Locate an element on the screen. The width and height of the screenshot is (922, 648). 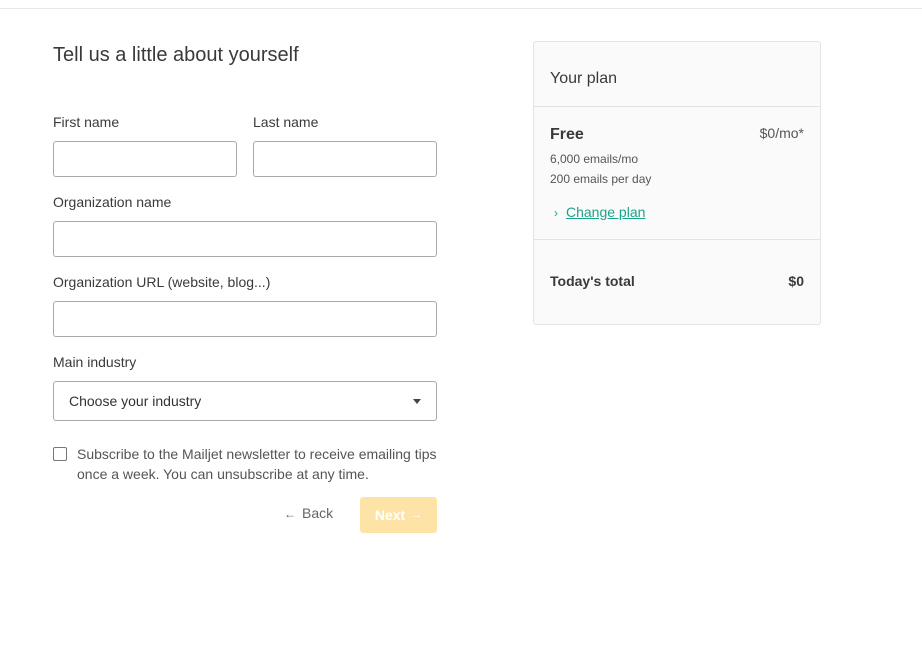
left-arrow-icon: ← is located at coordinates (290, 514).